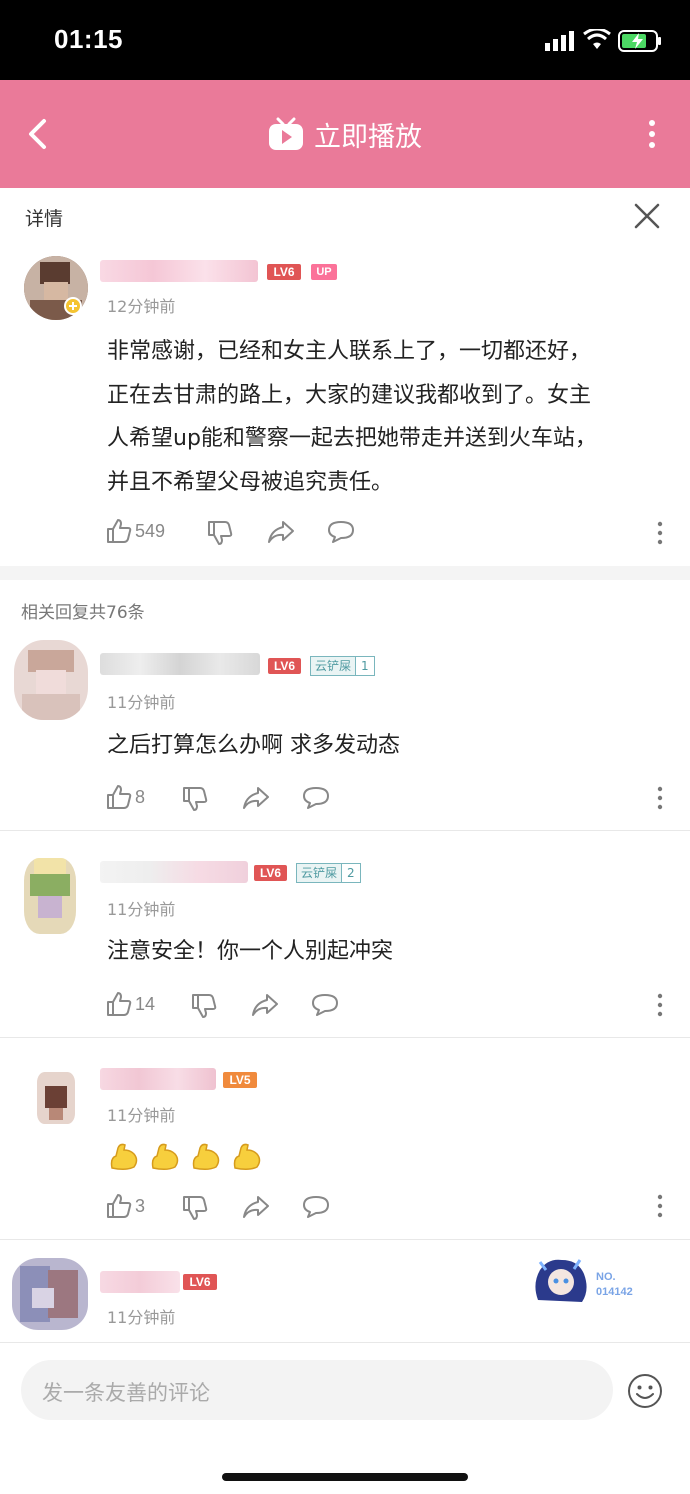 The height and width of the screenshot is (1494, 690). I want to click on like-count: 8, so click(140, 796).